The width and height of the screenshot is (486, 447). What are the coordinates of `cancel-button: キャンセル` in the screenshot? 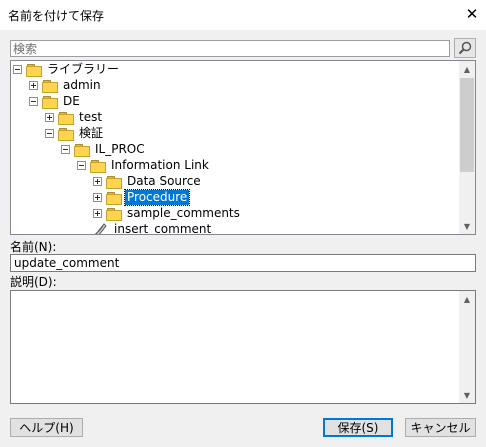 It's located at (440, 427).